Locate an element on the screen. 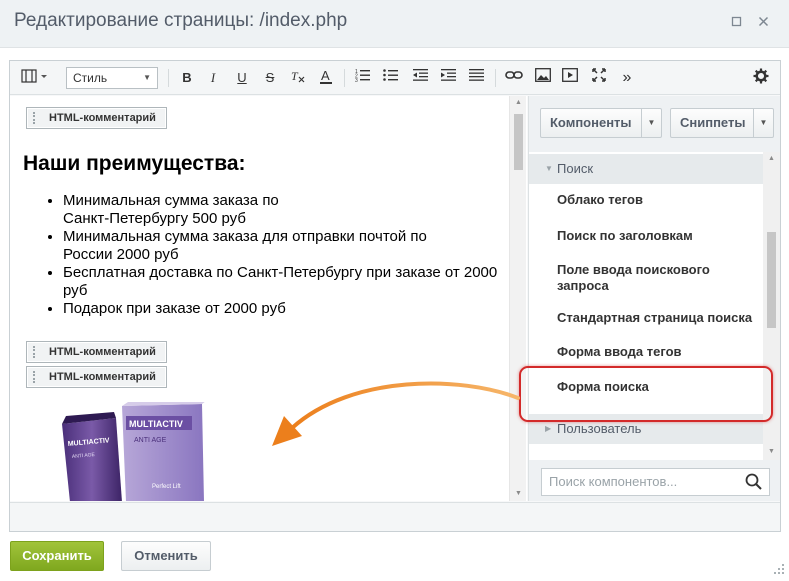  more-icon: » is located at coordinates (627, 78).